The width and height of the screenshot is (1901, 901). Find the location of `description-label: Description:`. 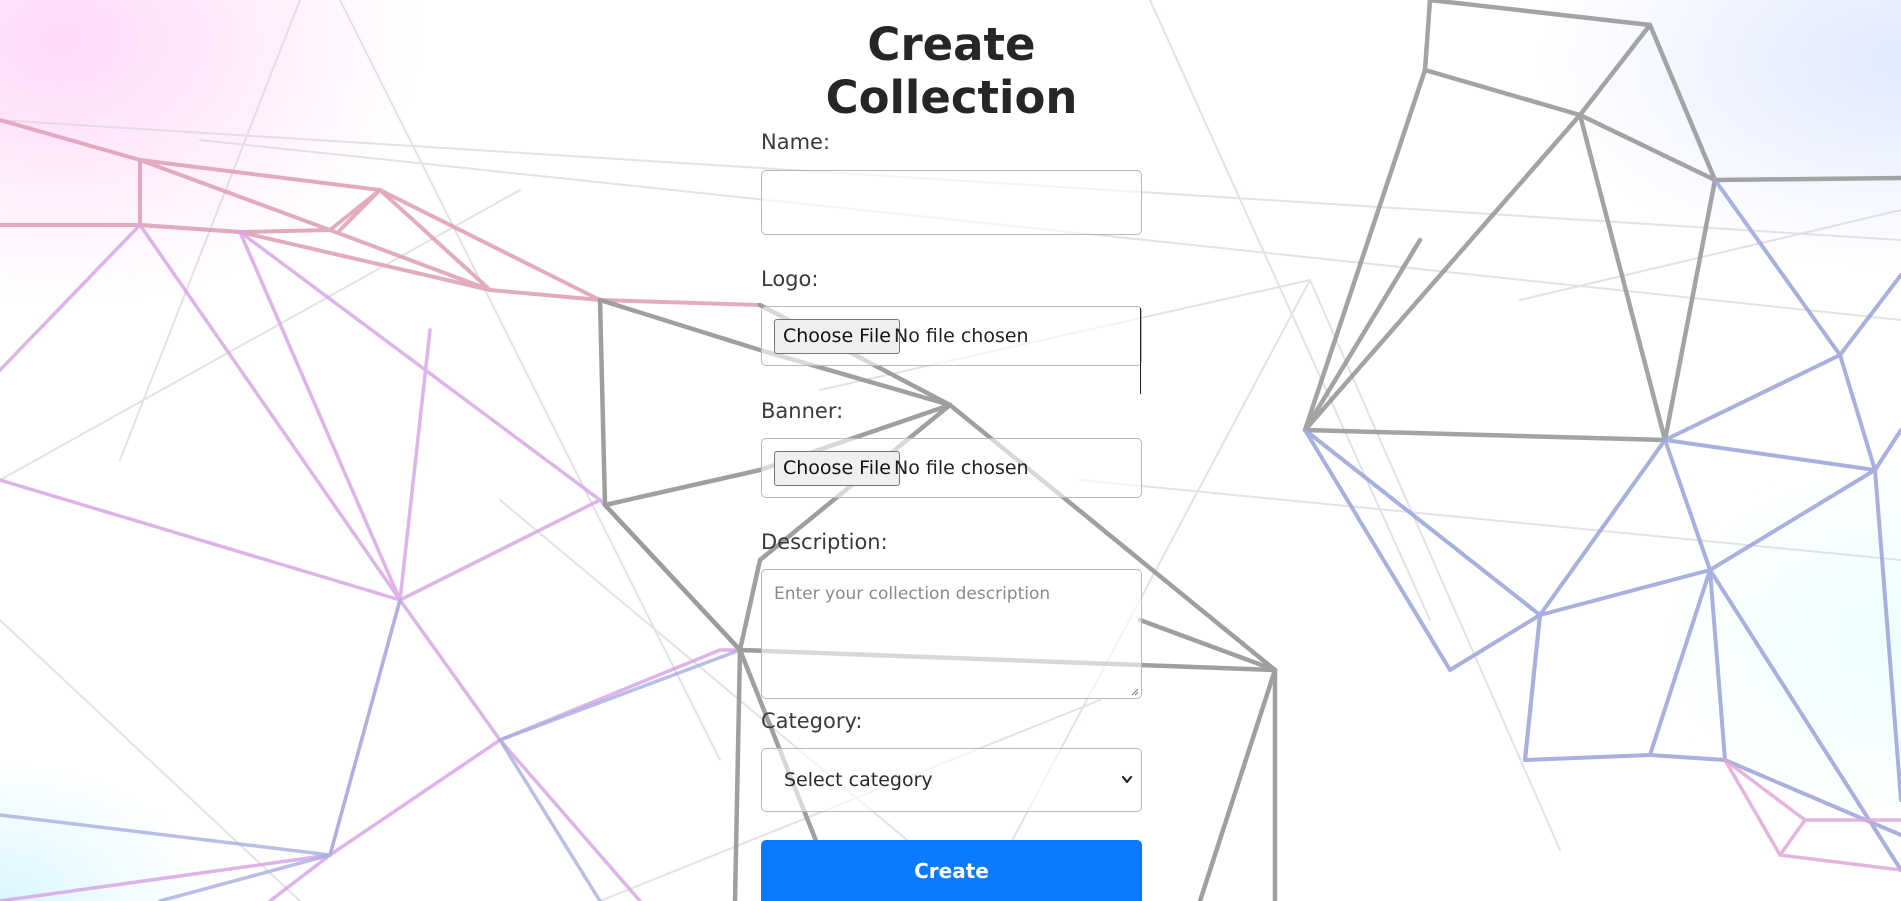

description-label: Description: is located at coordinates (824, 542).